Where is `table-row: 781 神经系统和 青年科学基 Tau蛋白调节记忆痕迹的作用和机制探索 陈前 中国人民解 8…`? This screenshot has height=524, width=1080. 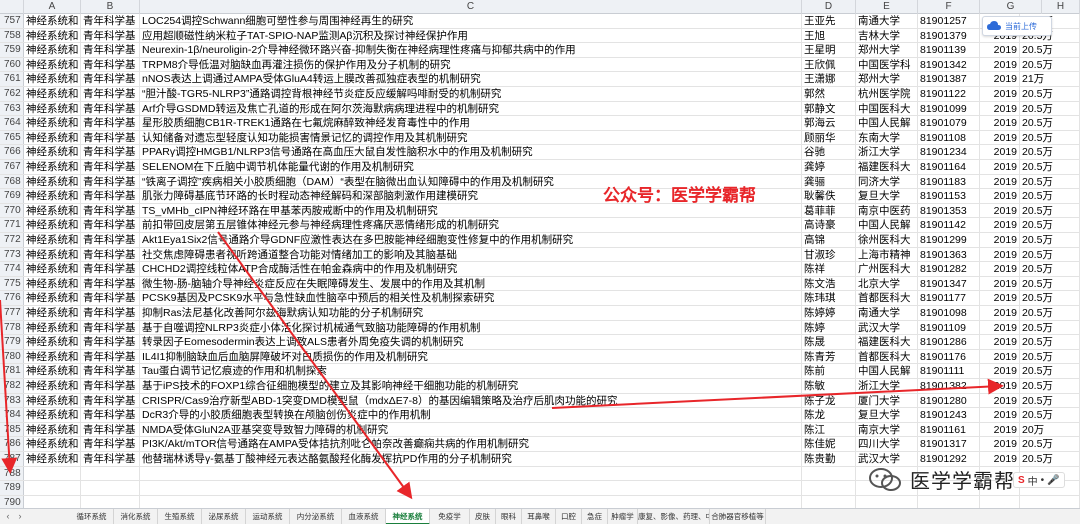 table-row: 781 神经系统和 青年科学基 Tau蛋白调节记忆痕迹的作用和机制探索 陈前 中国人民解 8… is located at coordinates (540, 371).